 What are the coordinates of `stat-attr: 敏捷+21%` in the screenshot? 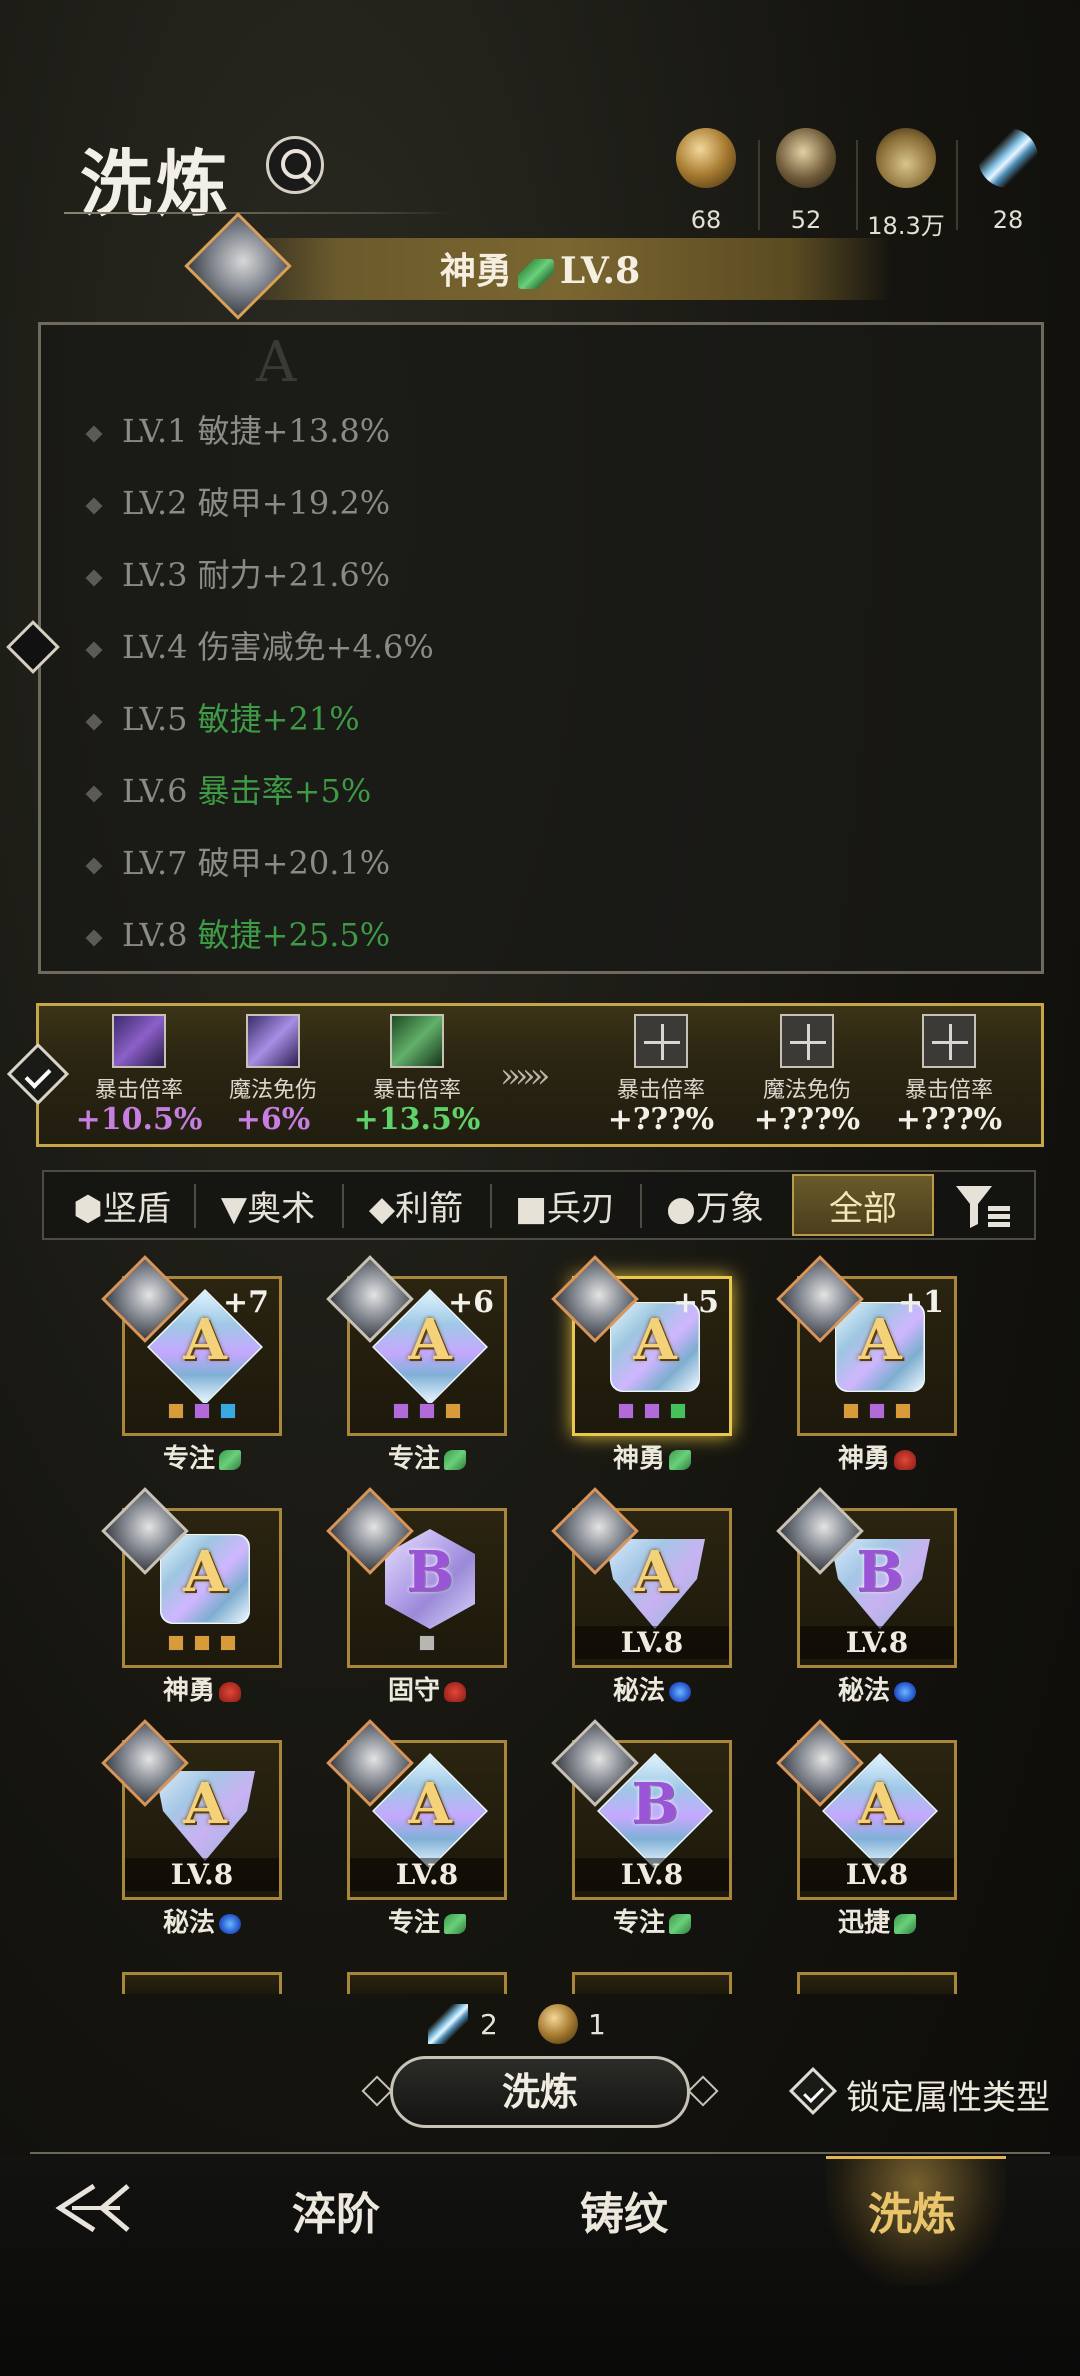 It's located at (278, 719).